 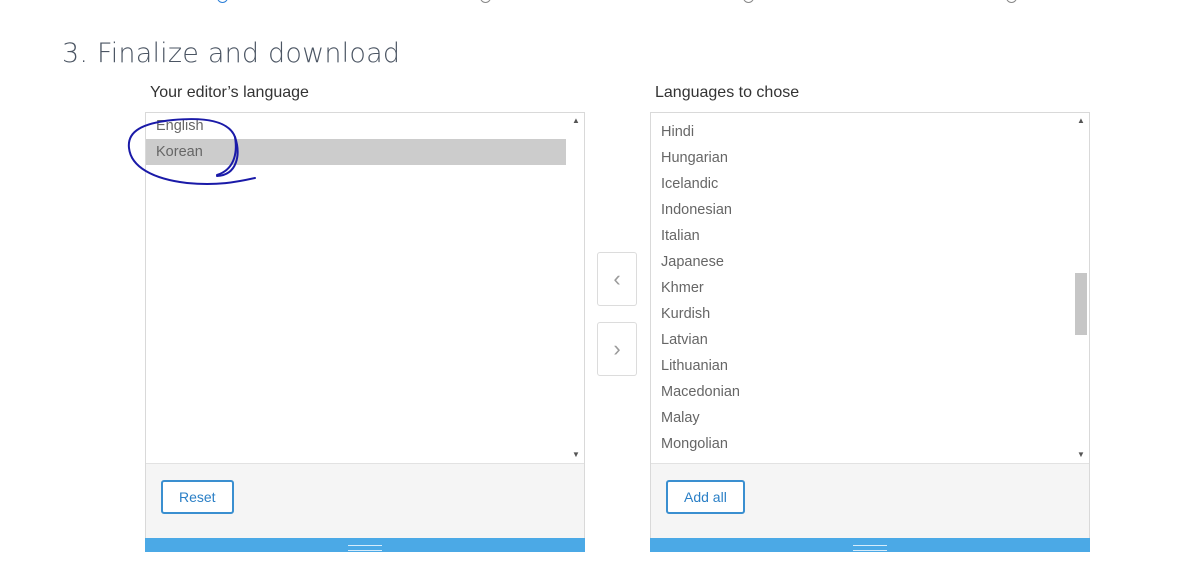 I want to click on list-item-english: English, so click(x=356, y=126).